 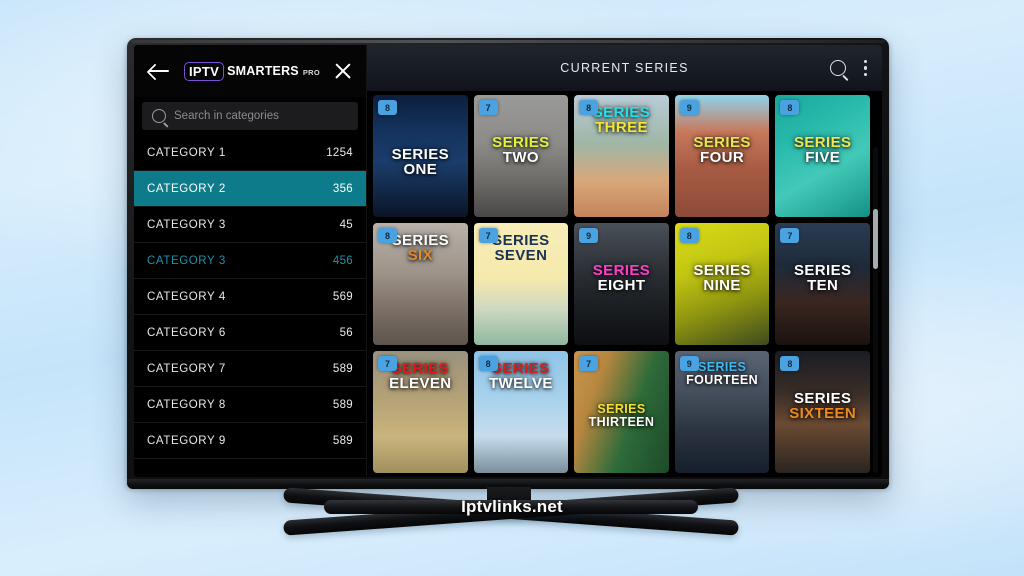 I want to click on category-name: CATEGORY 8, so click(x=186, y=404).